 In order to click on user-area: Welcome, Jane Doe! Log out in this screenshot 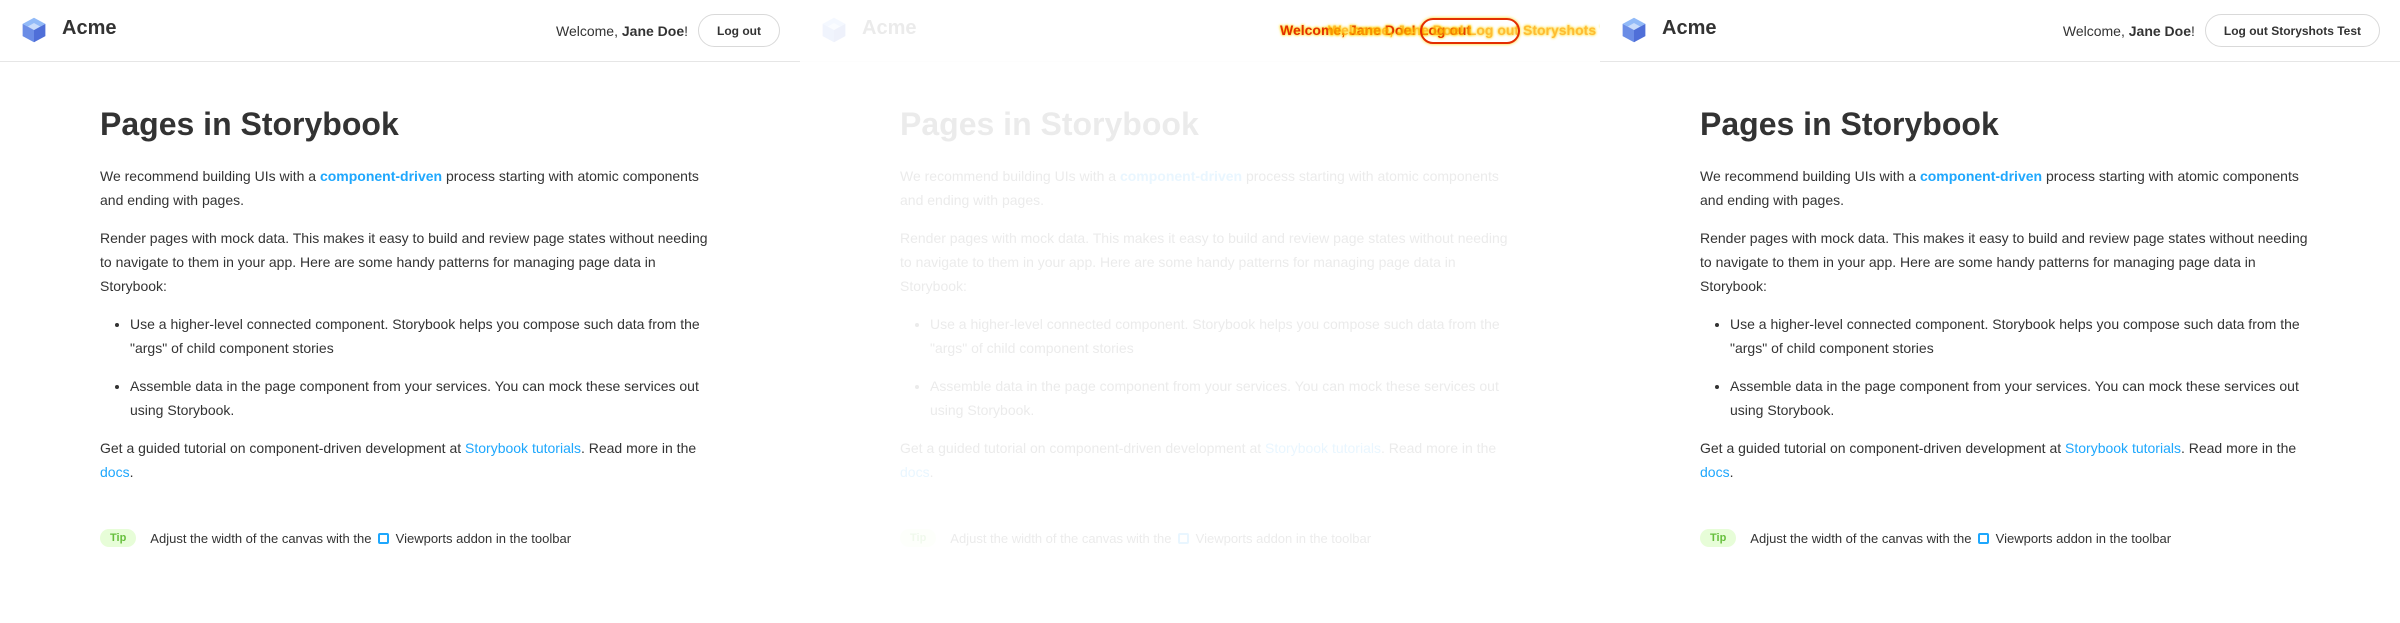, I will do `click(668, 30)`.